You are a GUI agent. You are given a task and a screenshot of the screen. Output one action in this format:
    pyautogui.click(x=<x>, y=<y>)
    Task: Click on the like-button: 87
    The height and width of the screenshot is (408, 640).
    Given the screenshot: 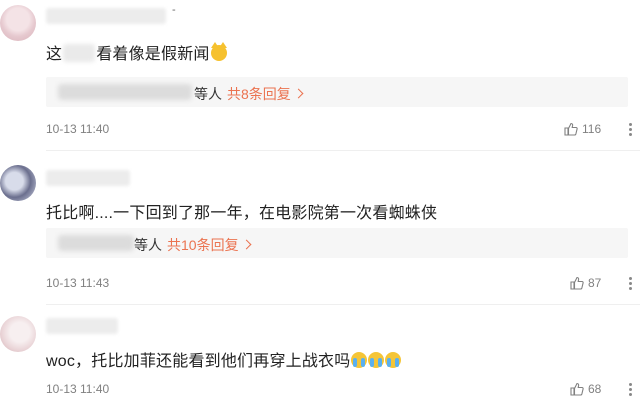 What is the action you would take?
    pyautogui.click(x=585, y=283)
    